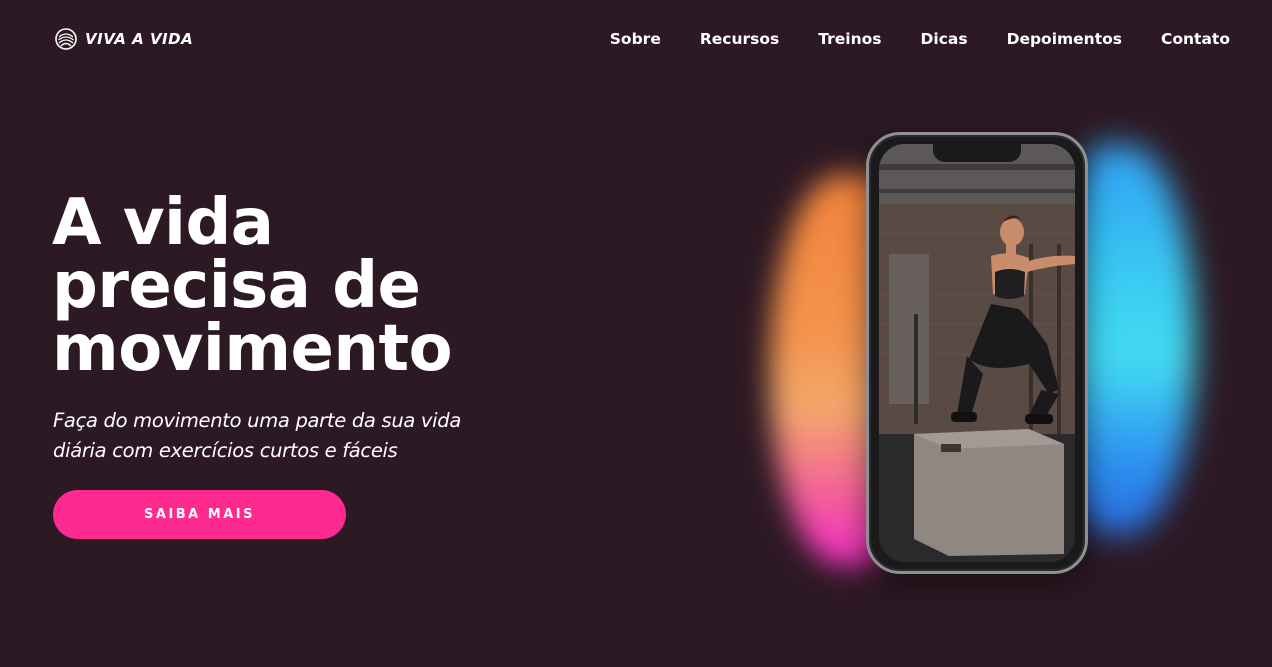 The image size is (1272, 667). I want to click on nav-item-recursos: Recursos, so click(739, 39).